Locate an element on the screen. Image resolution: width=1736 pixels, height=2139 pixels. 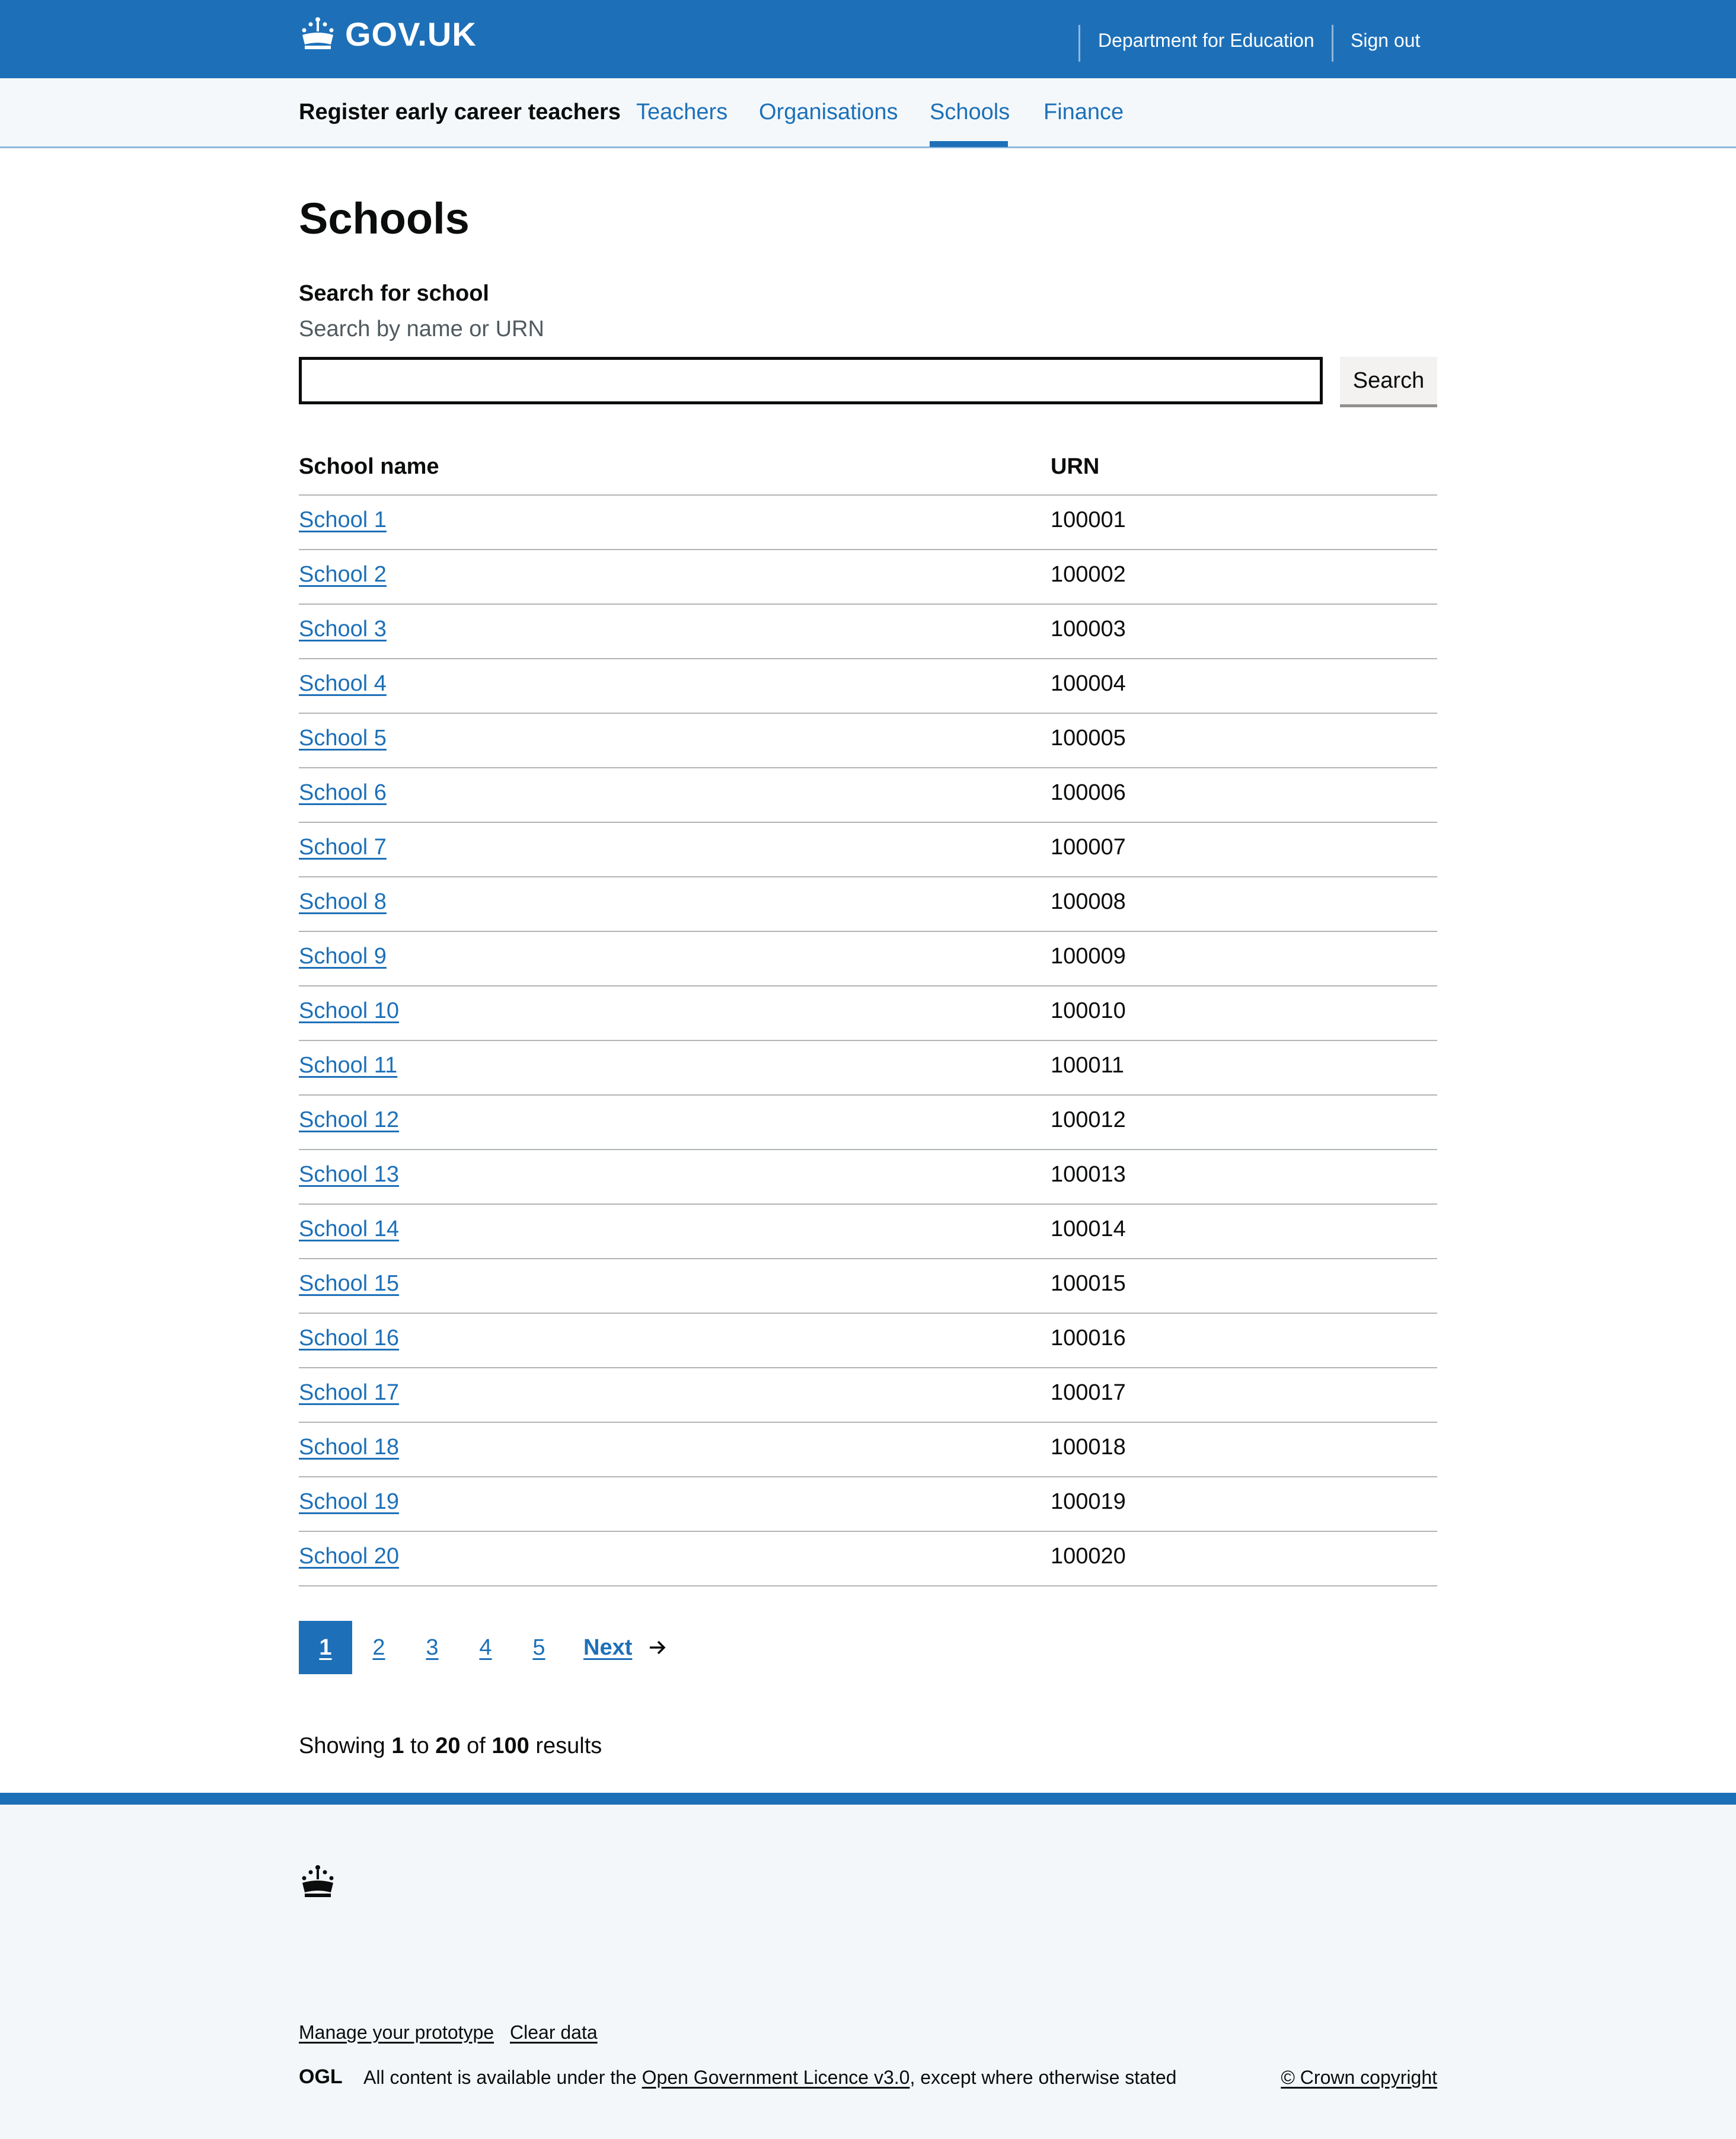
results-to: 20 is located at coordinates (448, 1745).